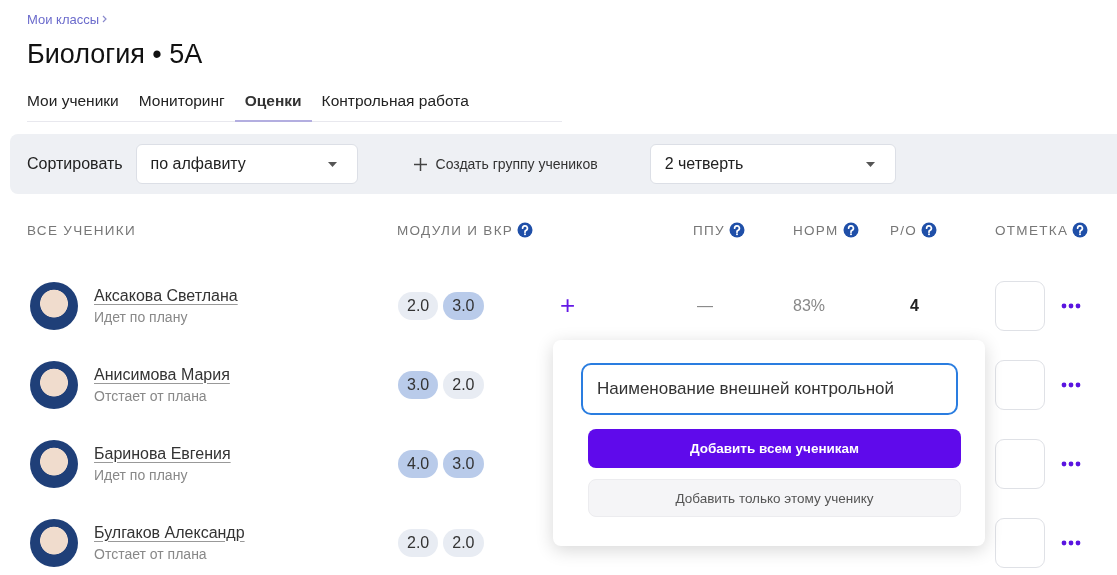 The height and width of the screenshot is (575, 1117). I want to click on norm-value: 83%, so click(809, 305).